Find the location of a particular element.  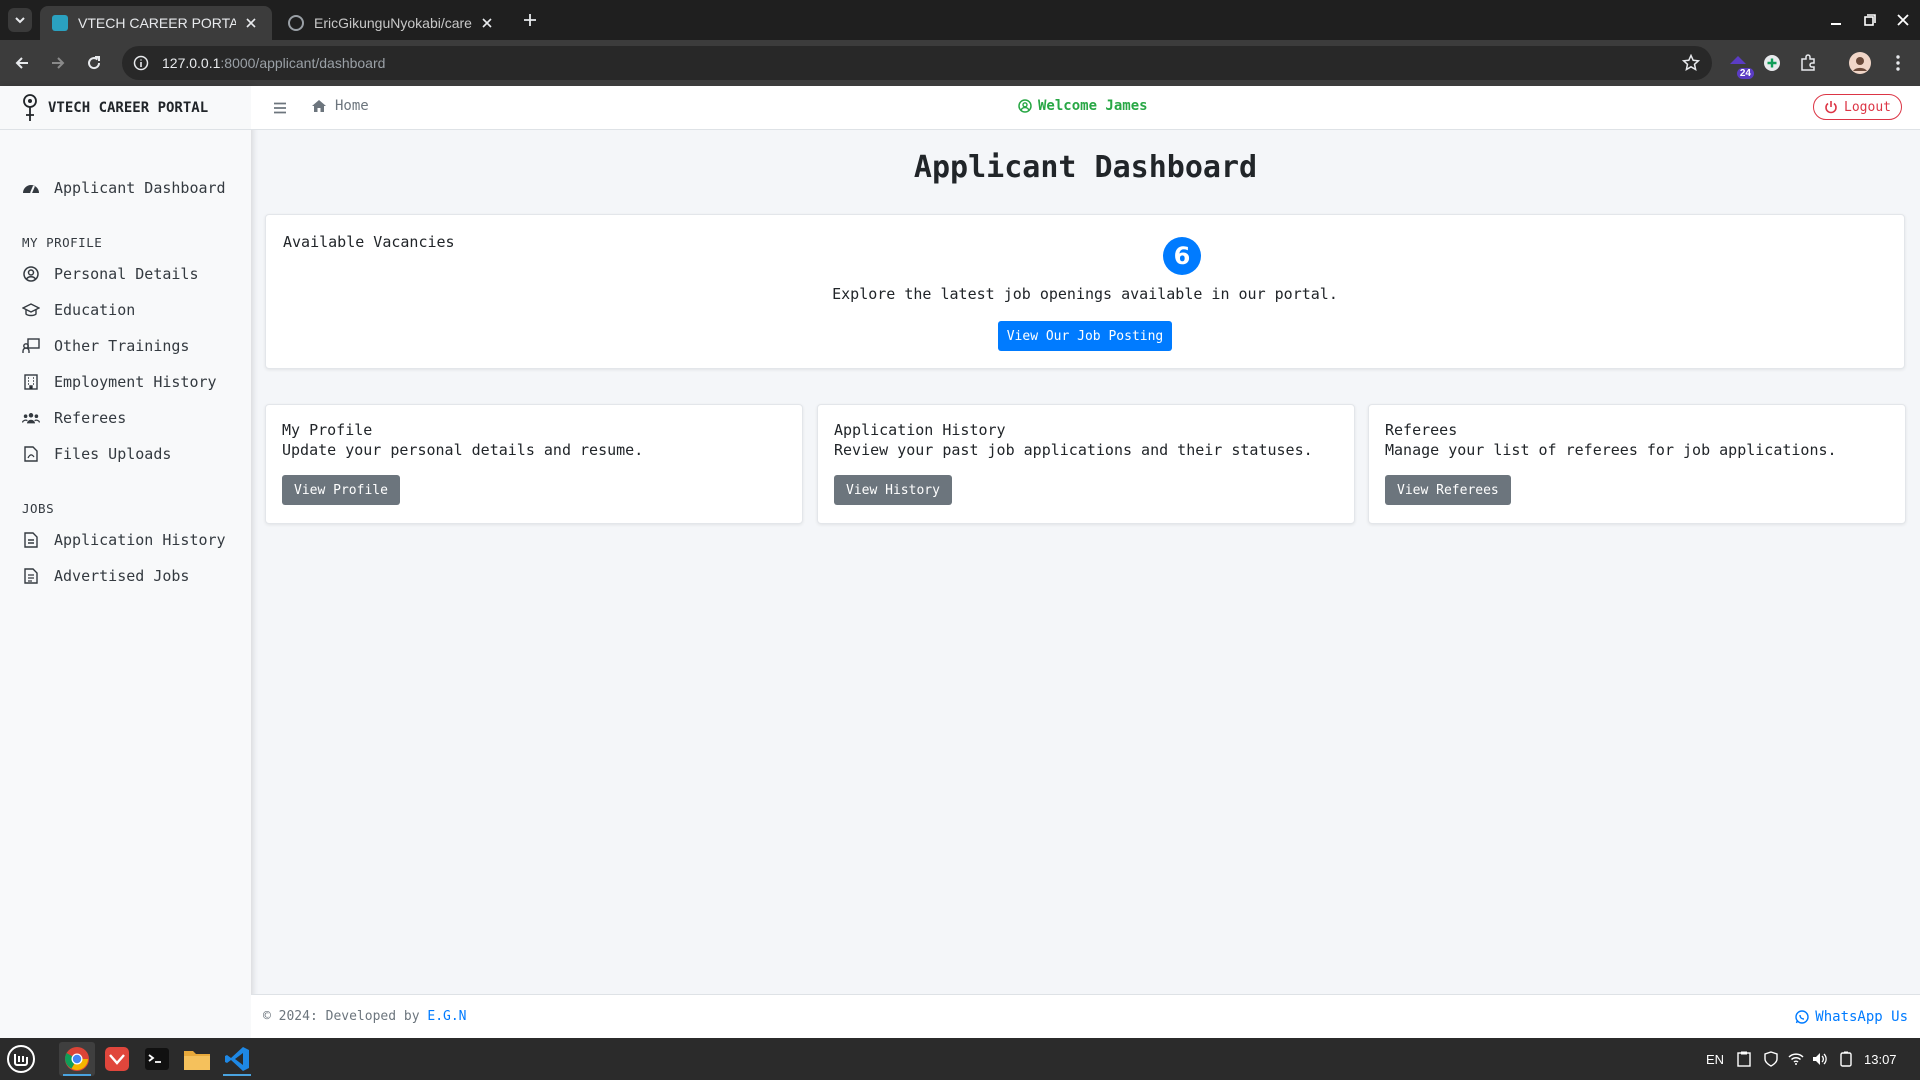

building-icon is located at coordinates (31, 382).